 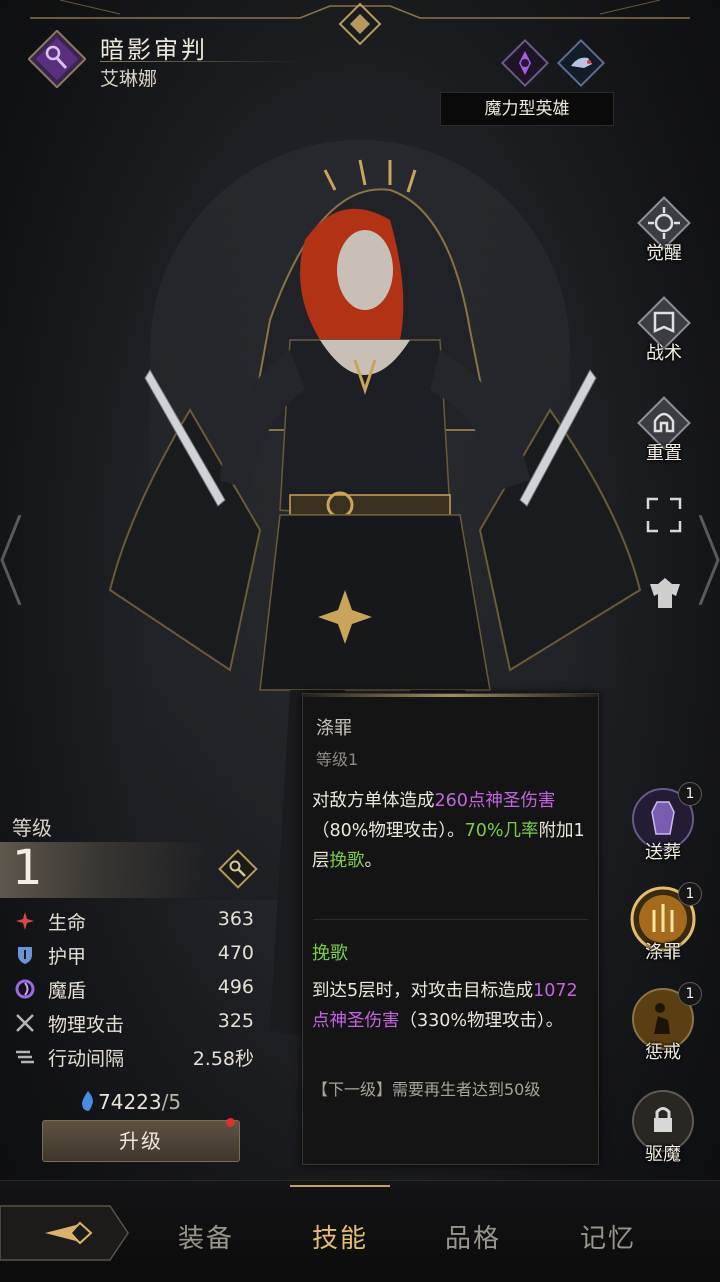 What do you see at coordinates (334, 728) in the screenshot?
I see `skill-title: 涤罪` at bounding box center [334, 728].